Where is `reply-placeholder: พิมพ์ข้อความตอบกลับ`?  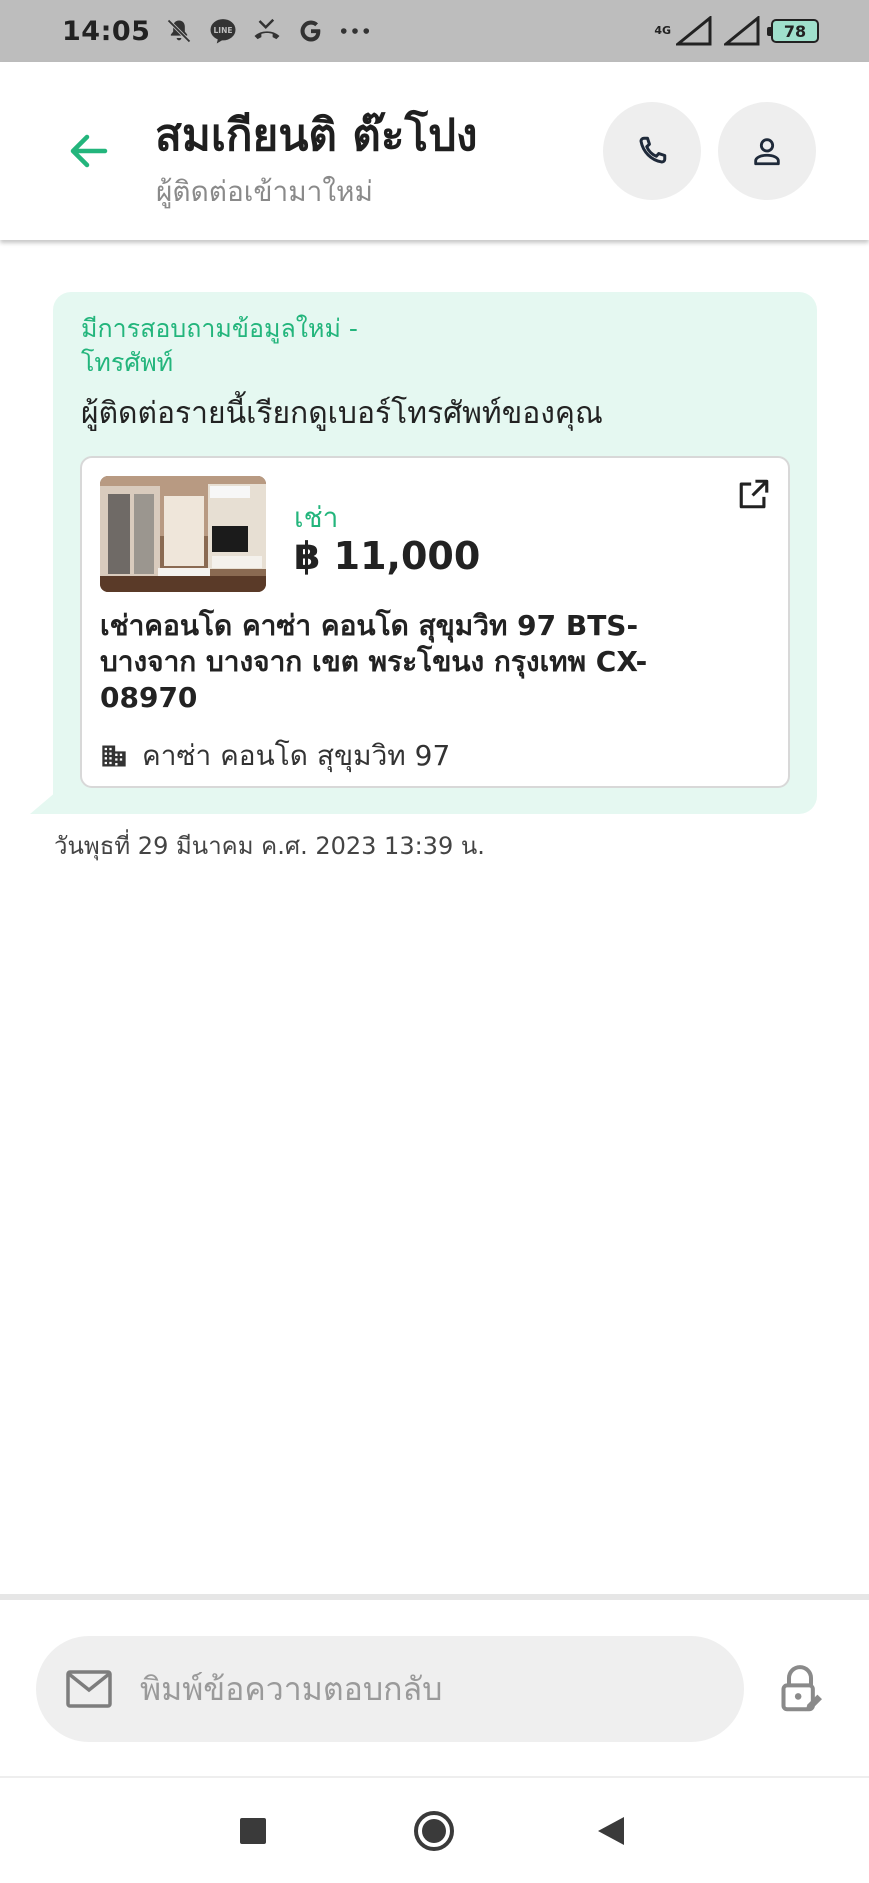
reply-placeholder: พิมพ์ข้อความตอบกลับ is located at coordinates (291, 1688).